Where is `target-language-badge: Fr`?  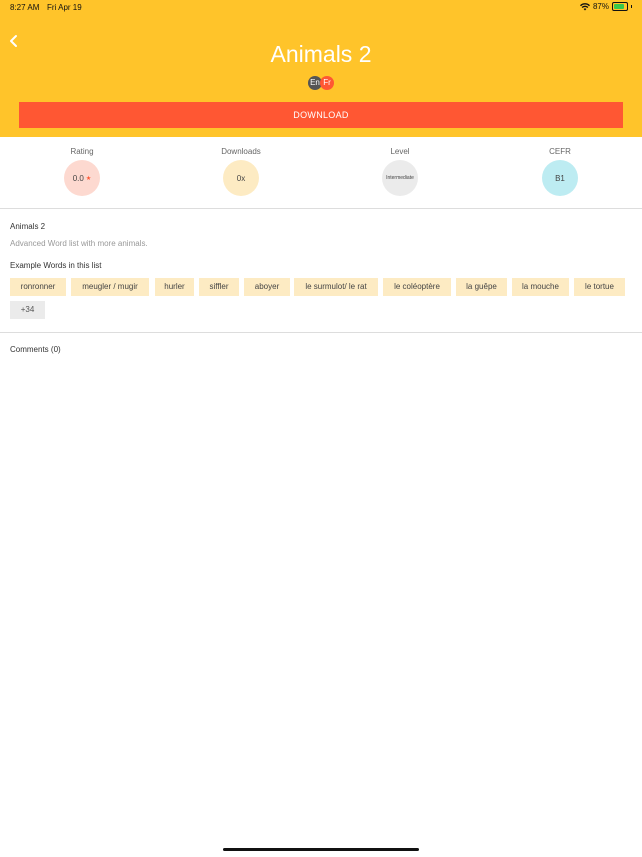
target-language-badge: Fr is located at coordinates (327, 83).